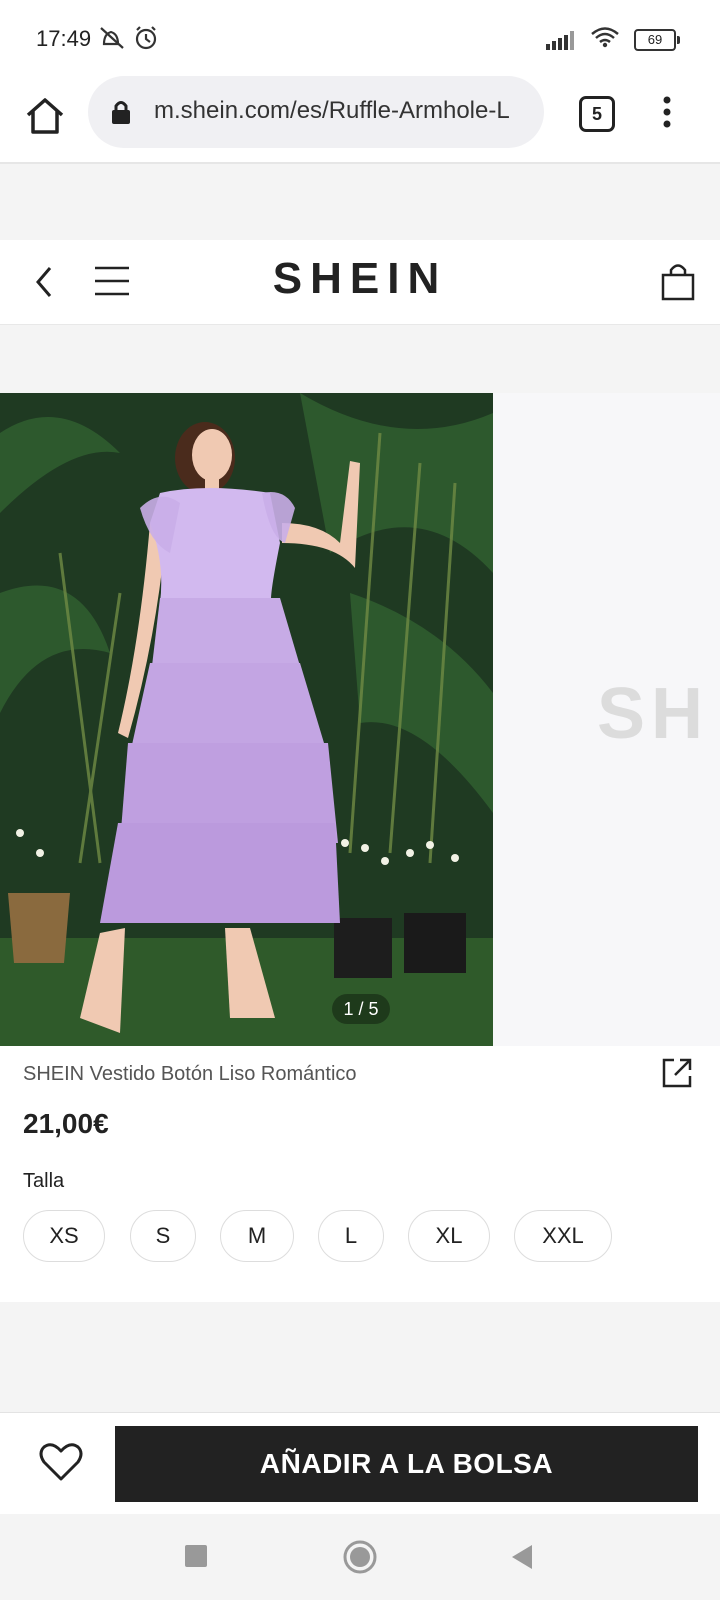 The image size is (720, 1600). I want to click on shopping-bag-icon, so click(678, 282).